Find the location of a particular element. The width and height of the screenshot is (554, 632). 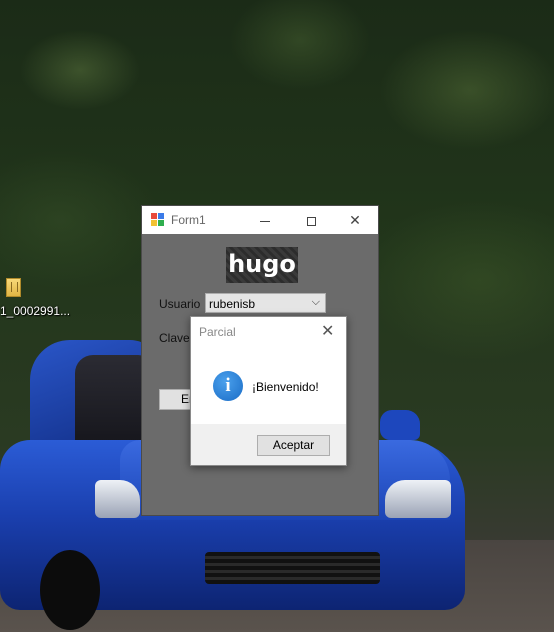

car-grille is located at coordinates (292, 568).